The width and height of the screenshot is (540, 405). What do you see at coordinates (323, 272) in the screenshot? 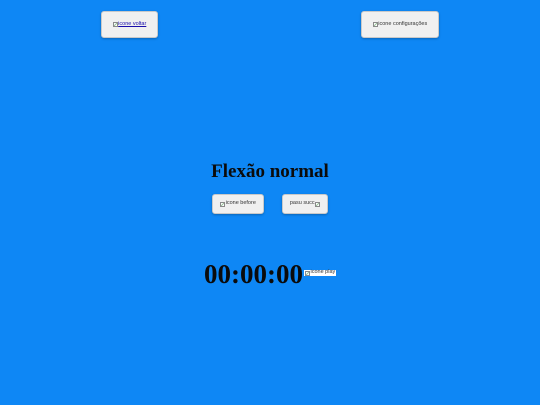
I see `play-icon-alt-text: icone play` at bounding box center [323, 272].